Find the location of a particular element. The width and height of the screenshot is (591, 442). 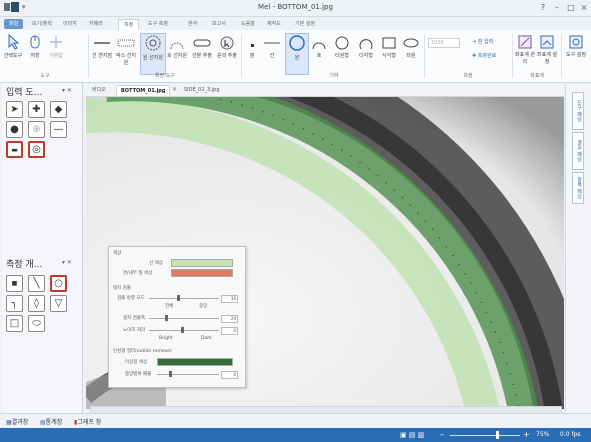

circle-edge-label: 원 선지원 is located at coordinates (153, 58).